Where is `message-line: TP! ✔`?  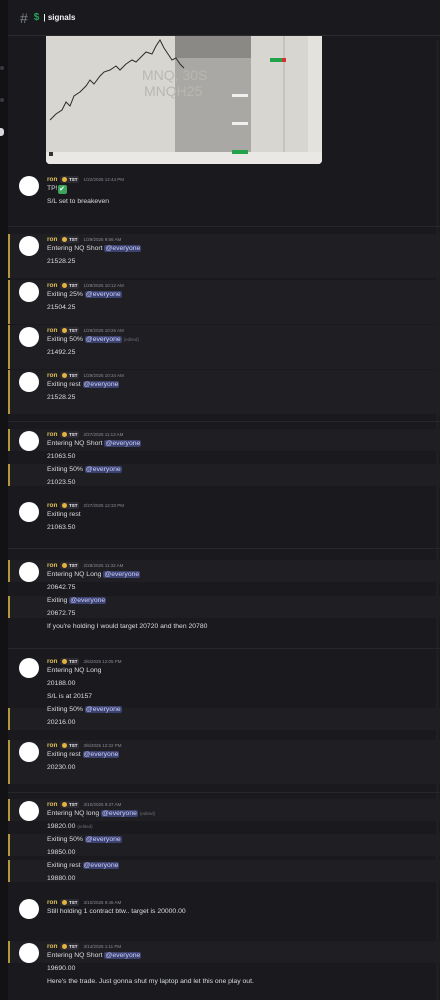 message-line: TP! ✔ is located at coordinates (57, 188).